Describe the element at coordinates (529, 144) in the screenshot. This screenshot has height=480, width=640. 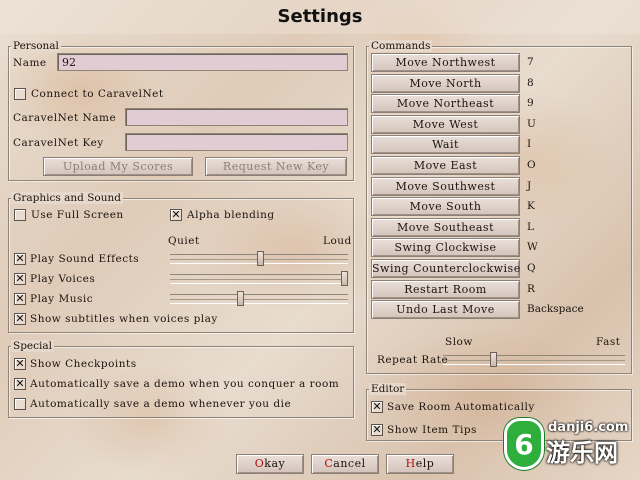
I see `command-key: I` at that location.